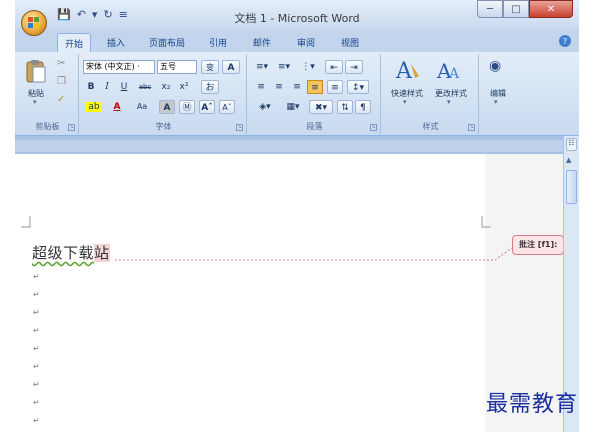 The height and width of the screenshot is (432, 607). What do you see at coordinates (116, 42) in the screenshot?
I see `tab-insert: 插入` at bounding box center [116, 42].